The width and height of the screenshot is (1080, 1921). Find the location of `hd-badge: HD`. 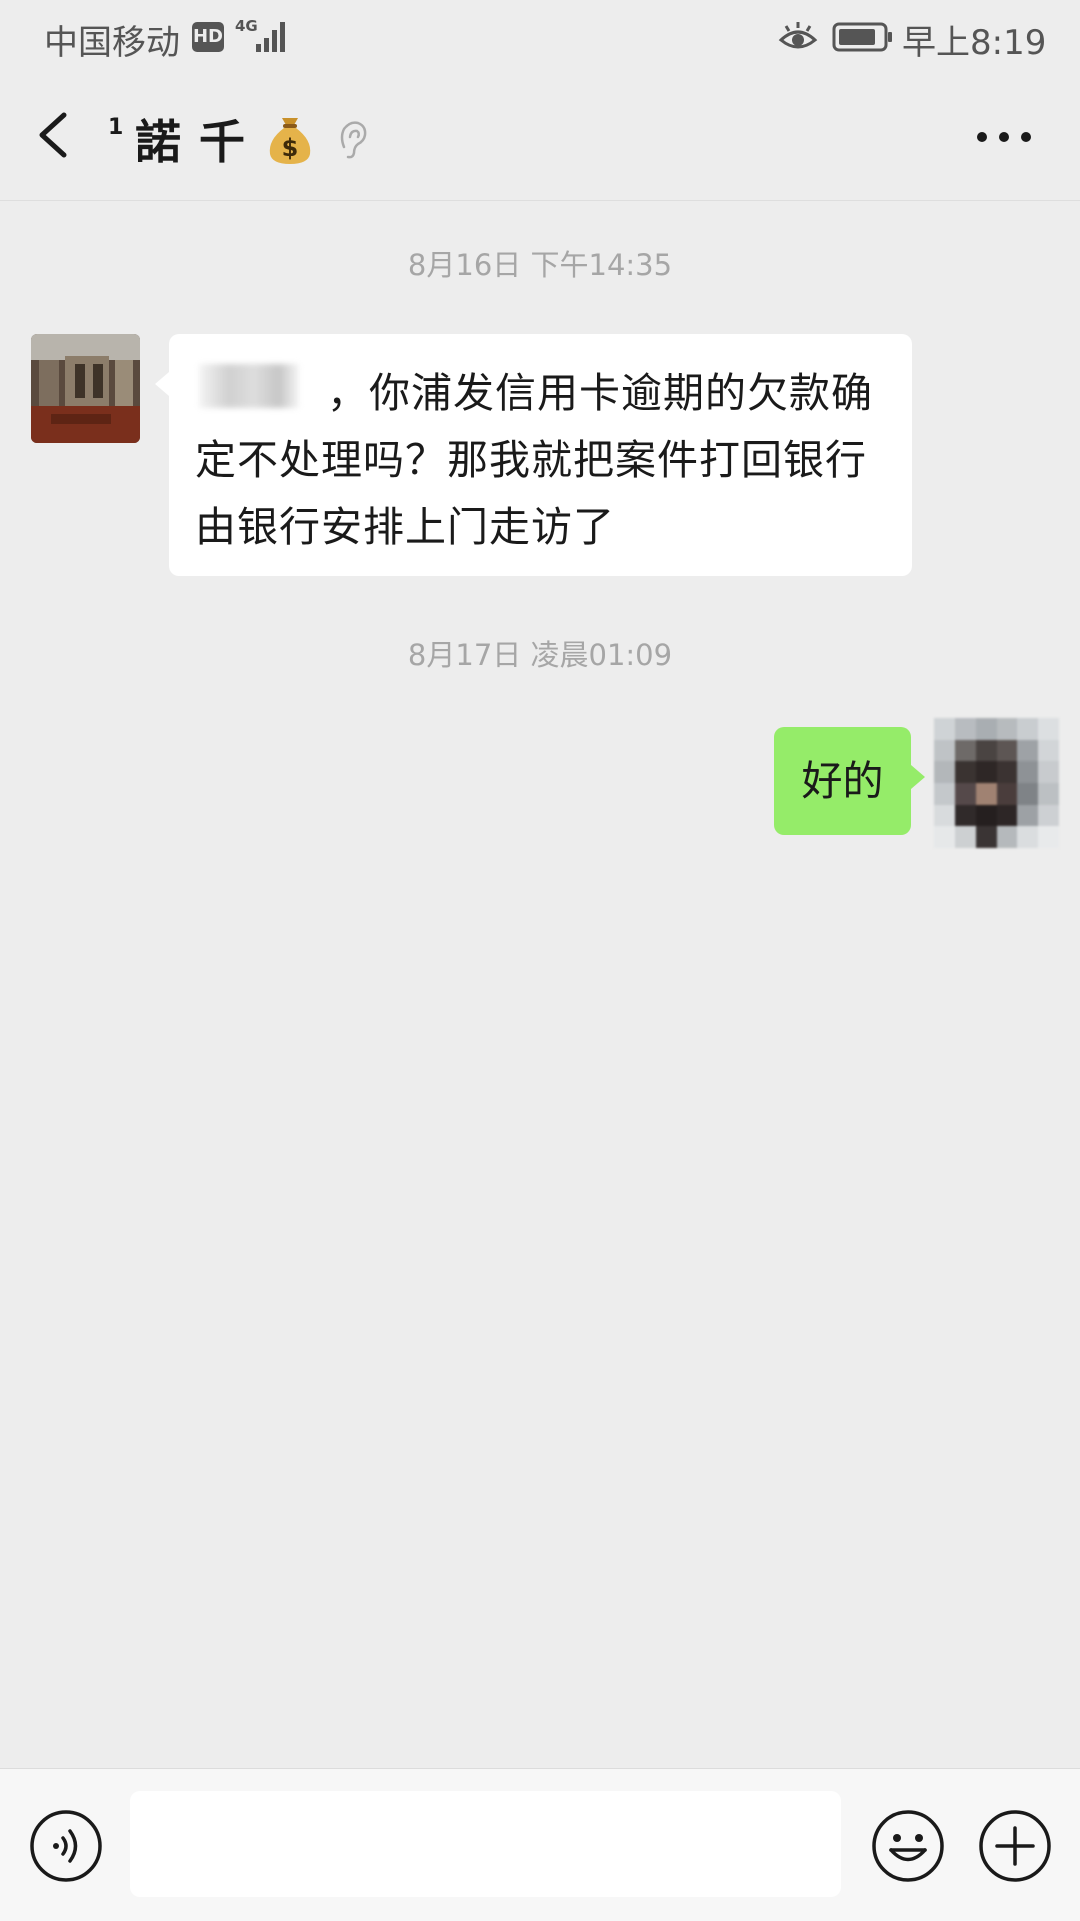

hd-badge: HD is located at coordinates (208, 37).